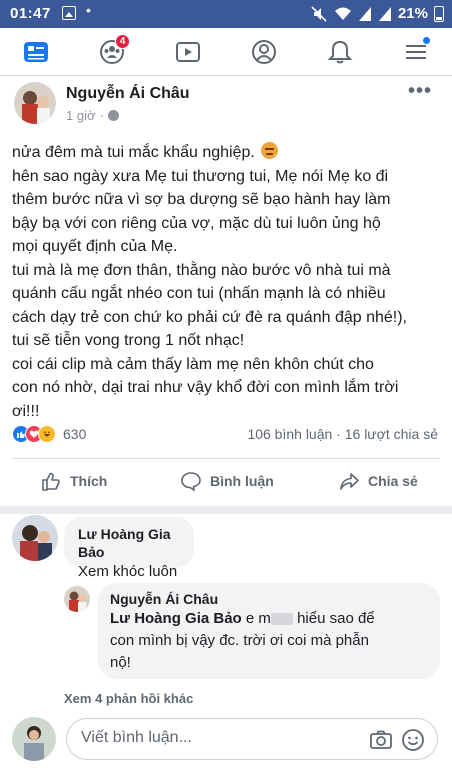  What do you see at coordinates (129, 543) in the screenshot?
I see `commenter-name: Lư Hoàng Gia Bảo` at bounding box center [129, 543].